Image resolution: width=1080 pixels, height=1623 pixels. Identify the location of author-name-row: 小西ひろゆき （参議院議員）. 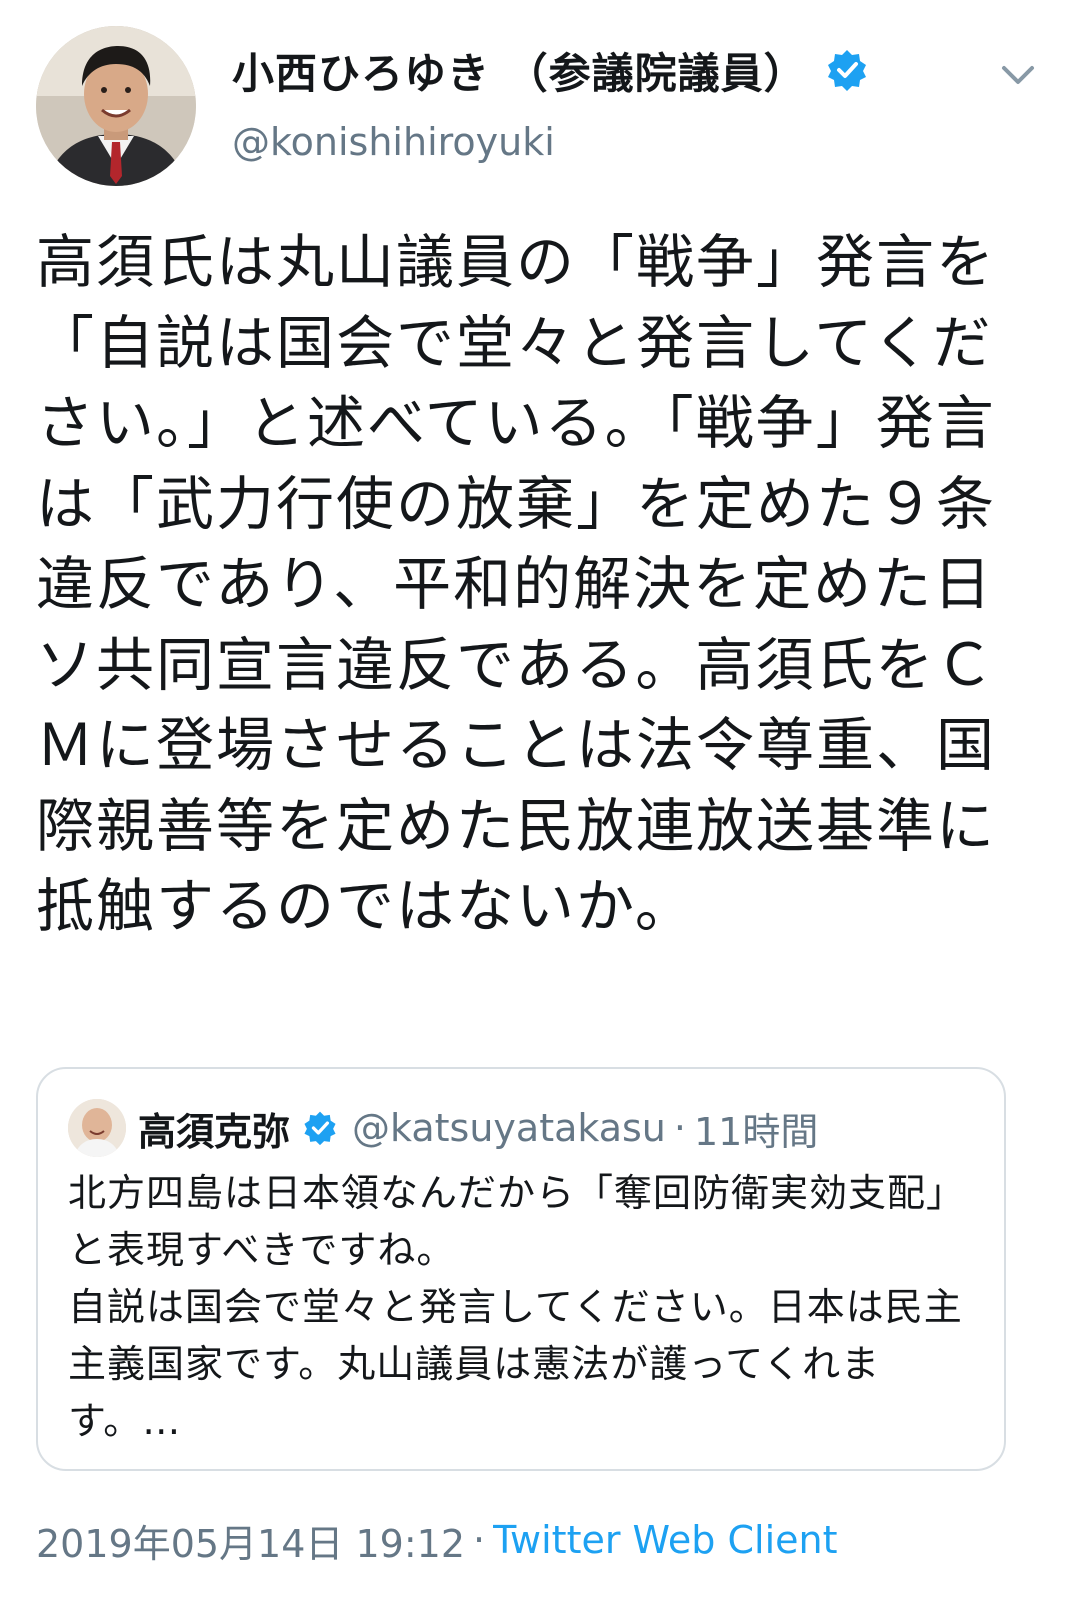
(550, 70).